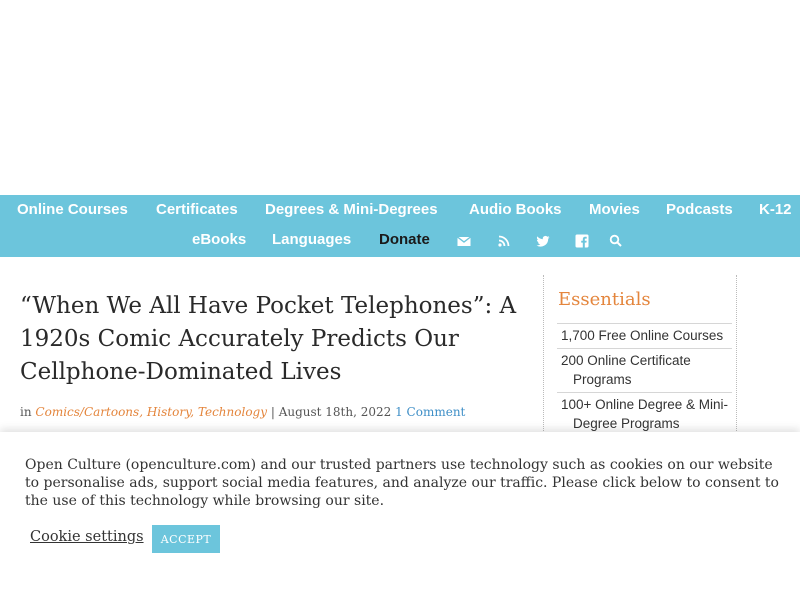  What do you see at coordinates (87, 537) in the screenshot?
I see `cookie-settings-link: Cookie settings` at bounding box center [87, 537].